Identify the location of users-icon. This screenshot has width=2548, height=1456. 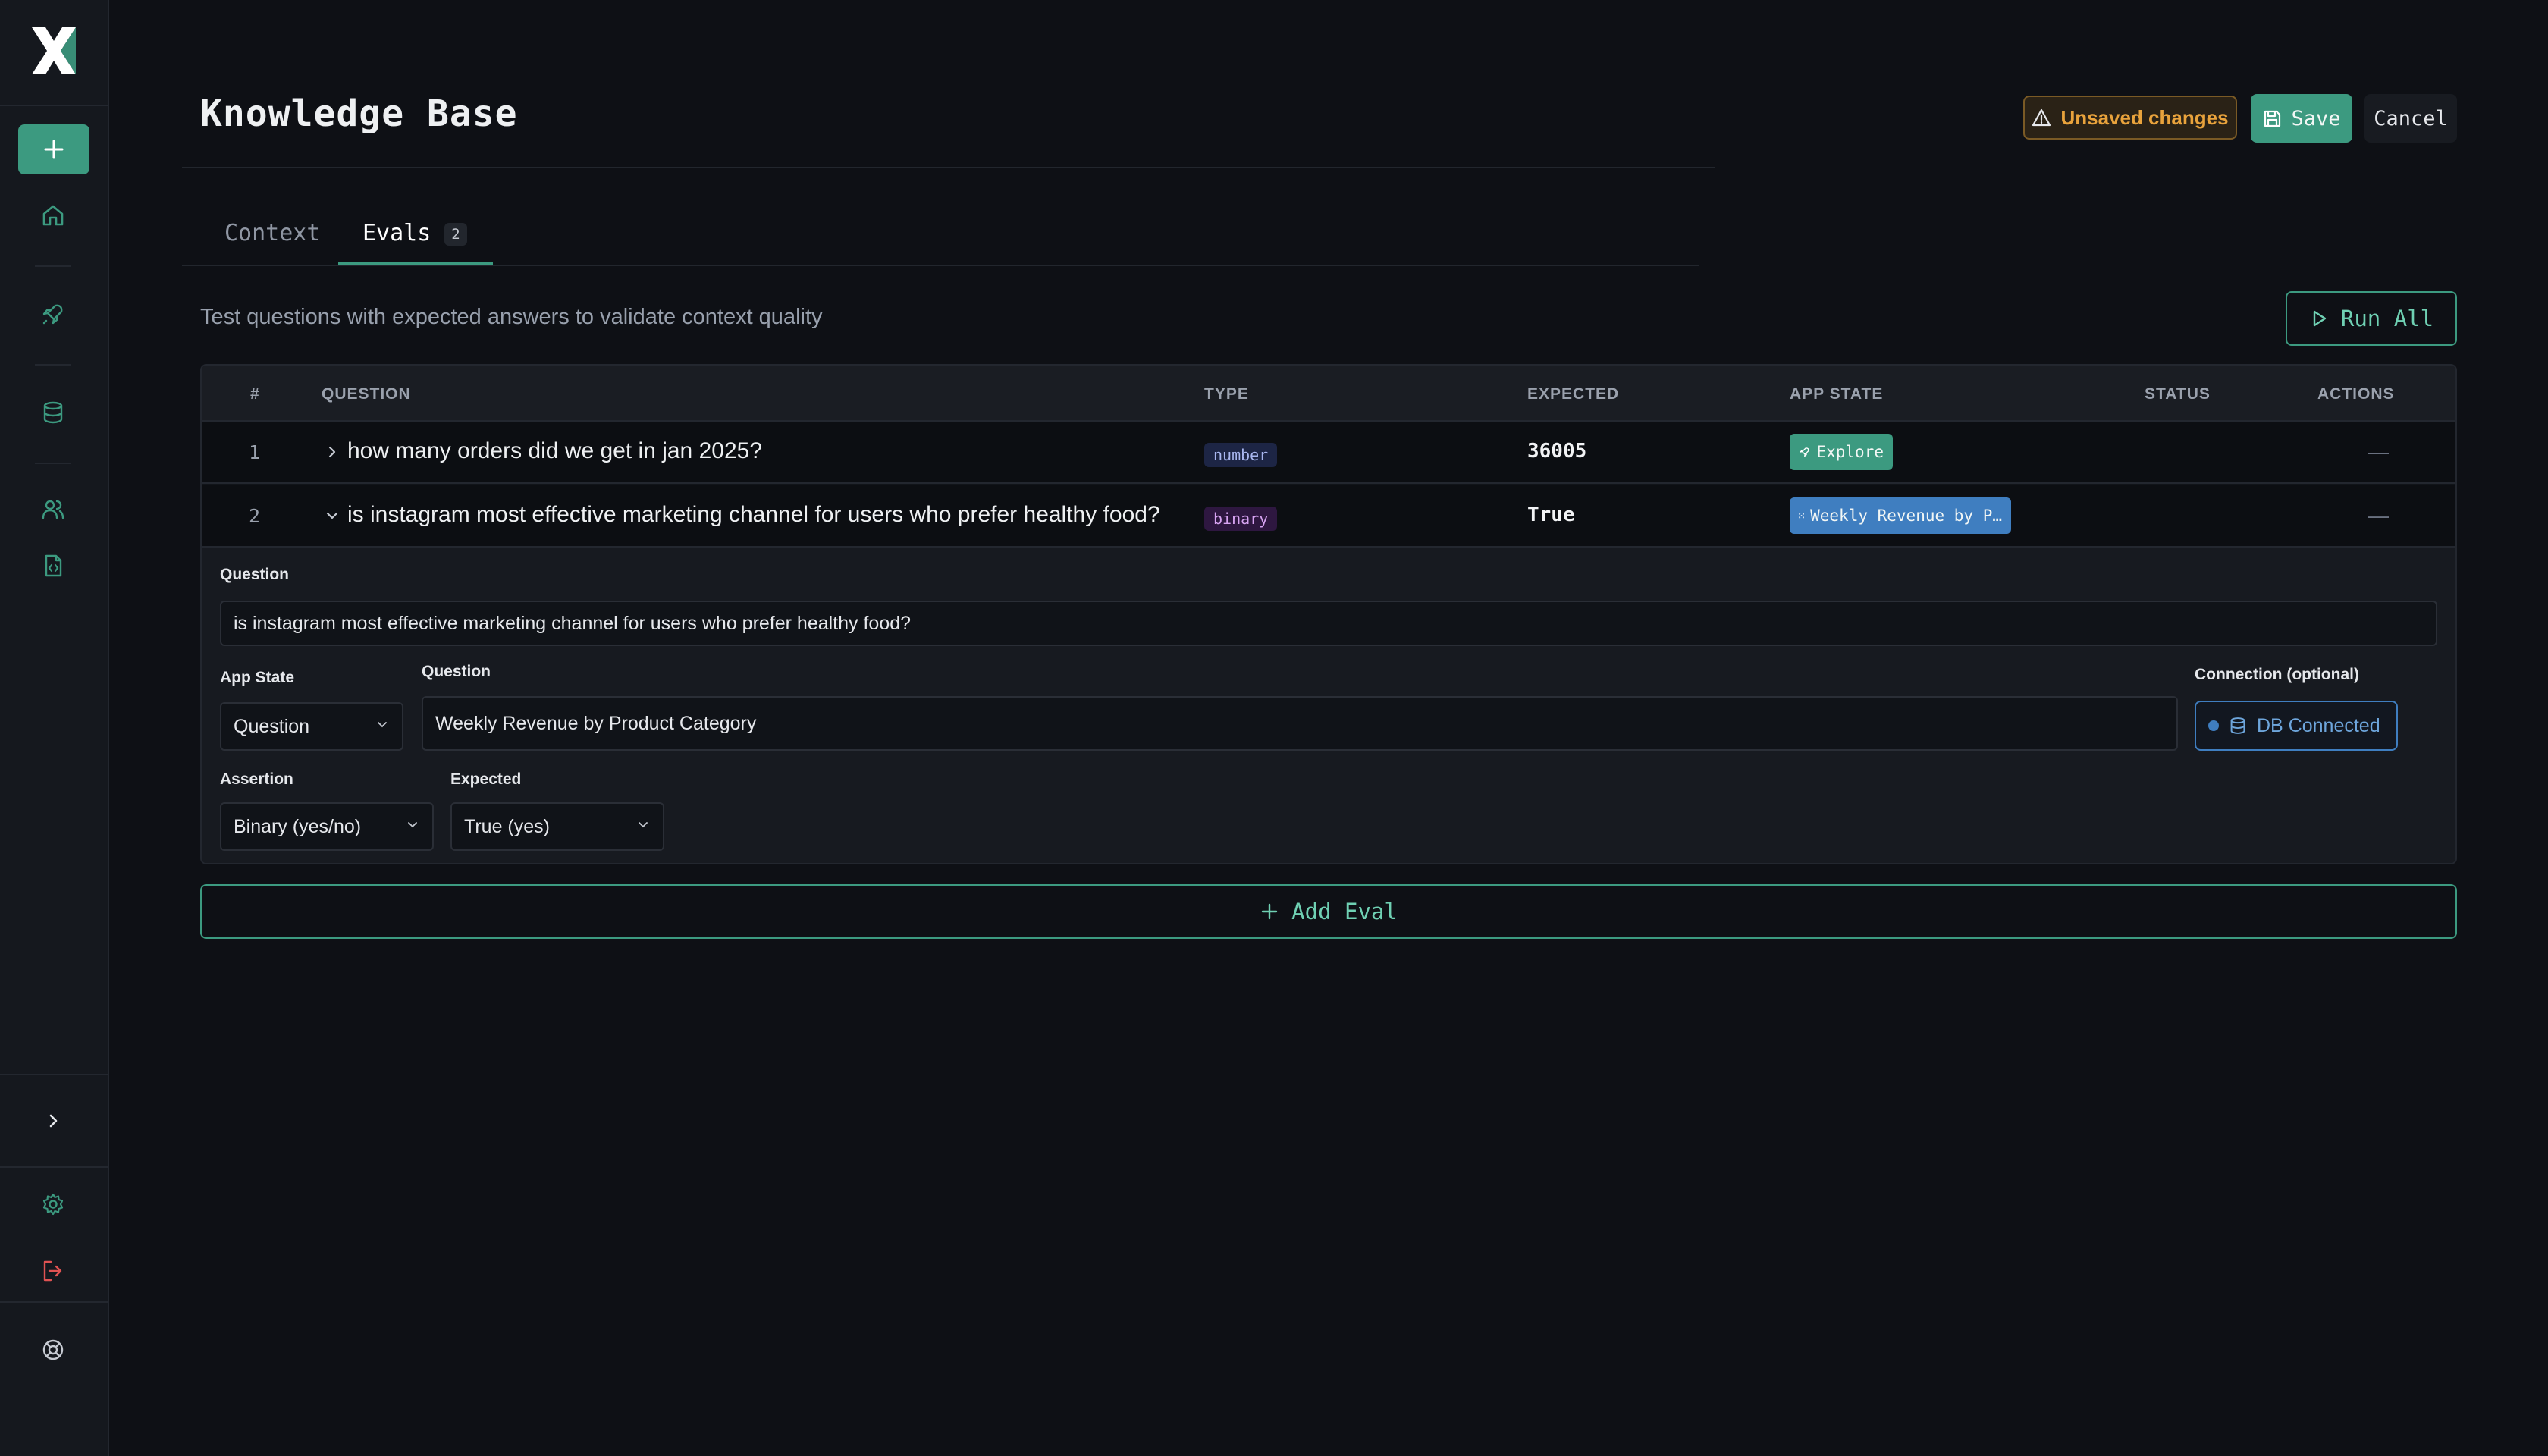
(53, 509).